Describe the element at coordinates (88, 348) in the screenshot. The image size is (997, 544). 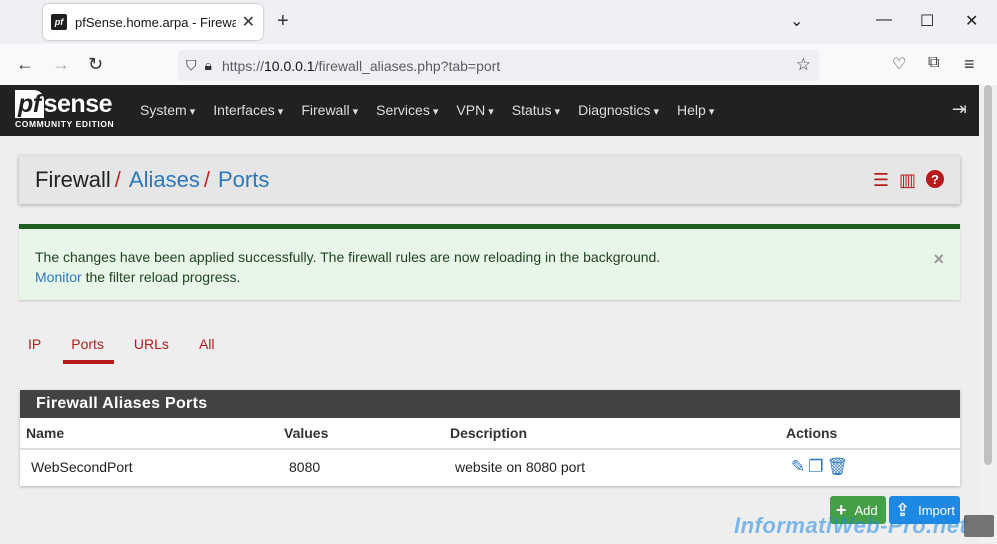
I see `tab-ports: Ports` at that location.